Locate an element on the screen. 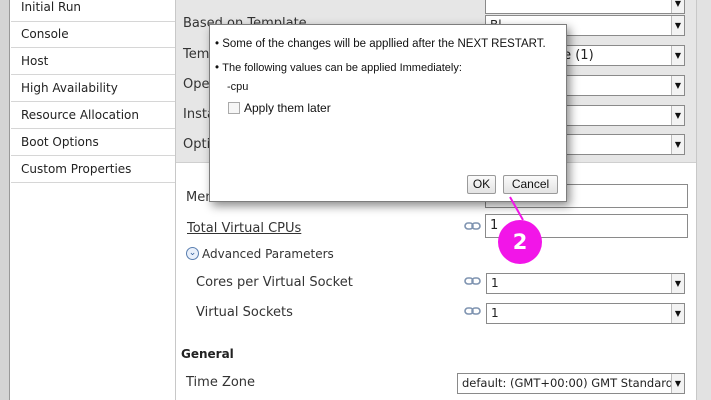 Image resolution: width=711 pixels, height=400 pixels. dialog-value-item: -cpu is located at coordinates (238, 87).